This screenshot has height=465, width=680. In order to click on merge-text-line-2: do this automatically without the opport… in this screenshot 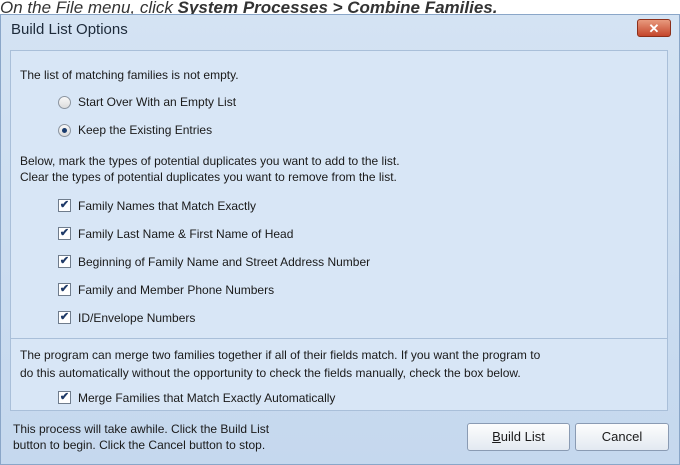, I will do `click(270, 373)`.